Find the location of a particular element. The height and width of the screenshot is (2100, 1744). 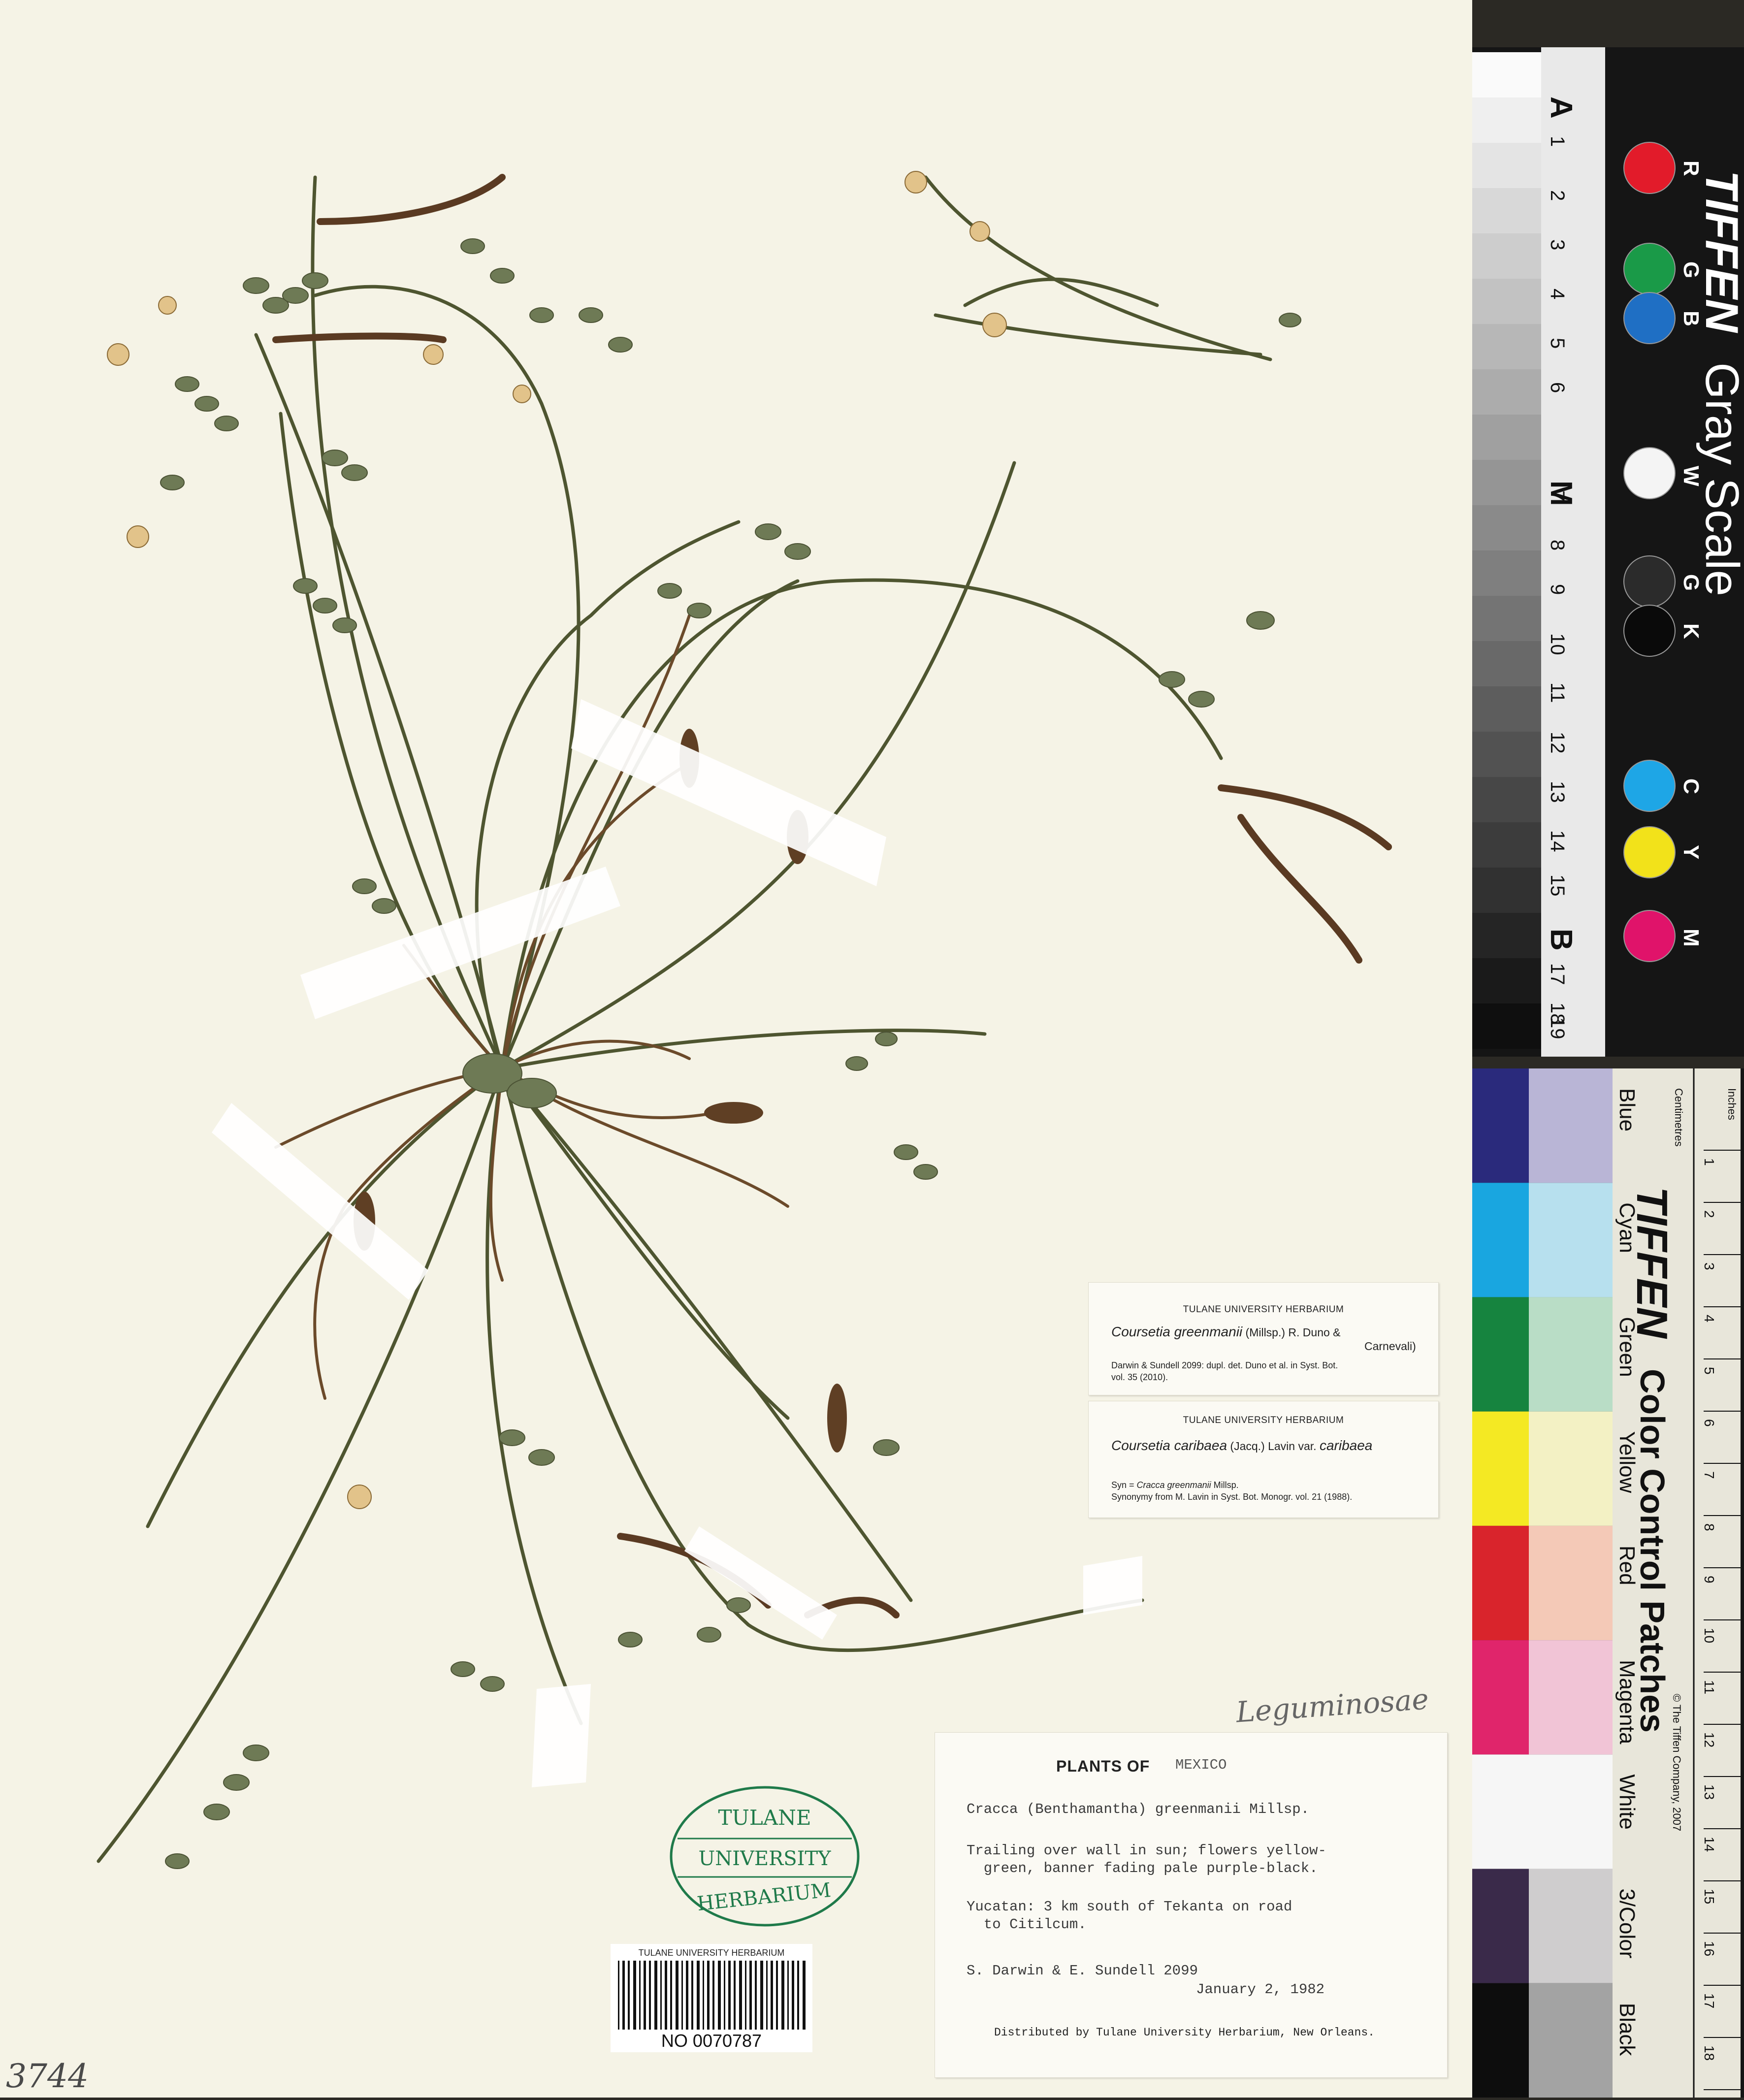

taxon-authors: (Jacq.) Lavin var. is located at coordinates (1273, 1446).